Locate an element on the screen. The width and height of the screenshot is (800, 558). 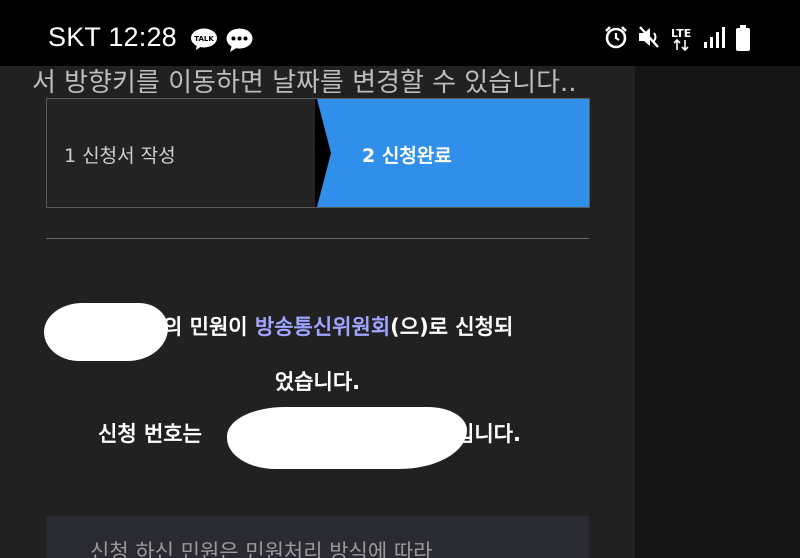
svg-text: TALK is located at coordinates (204, 39).